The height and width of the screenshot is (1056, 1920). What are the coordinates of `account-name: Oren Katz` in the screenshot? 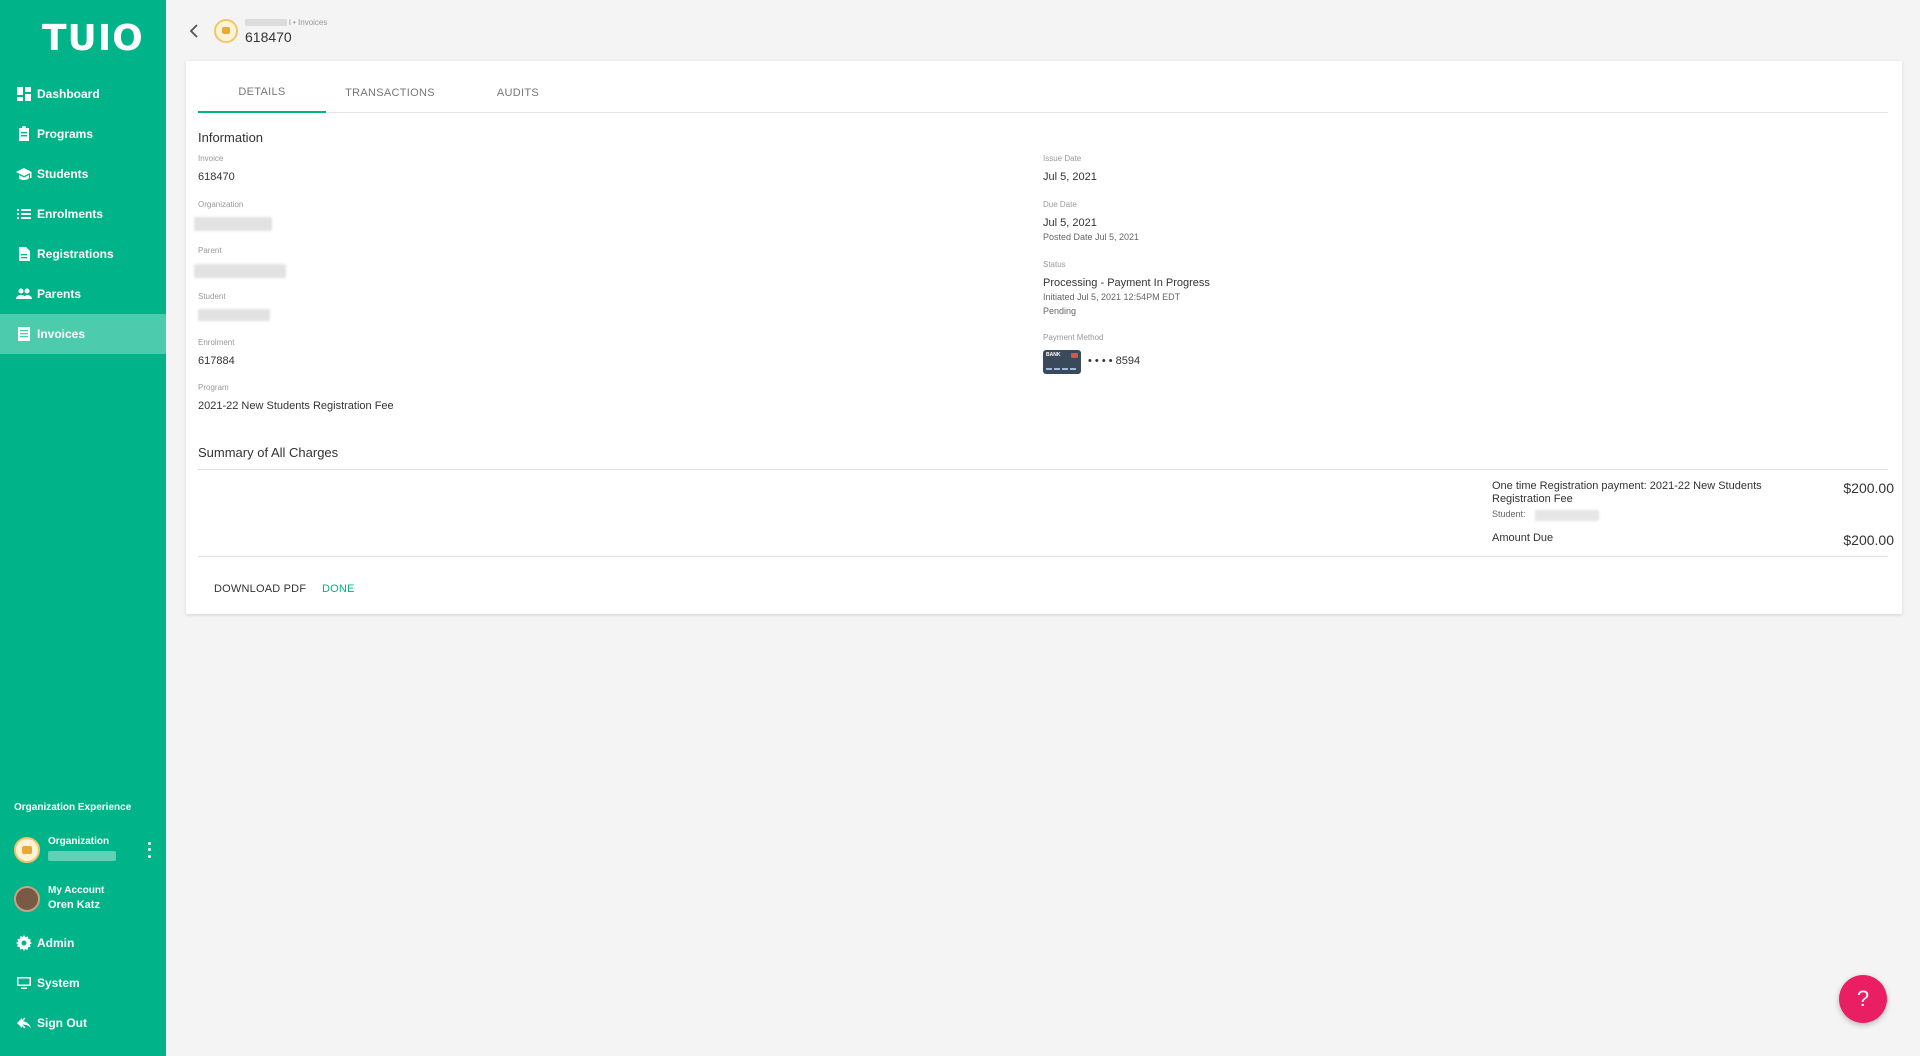 It's located at (74, 905).